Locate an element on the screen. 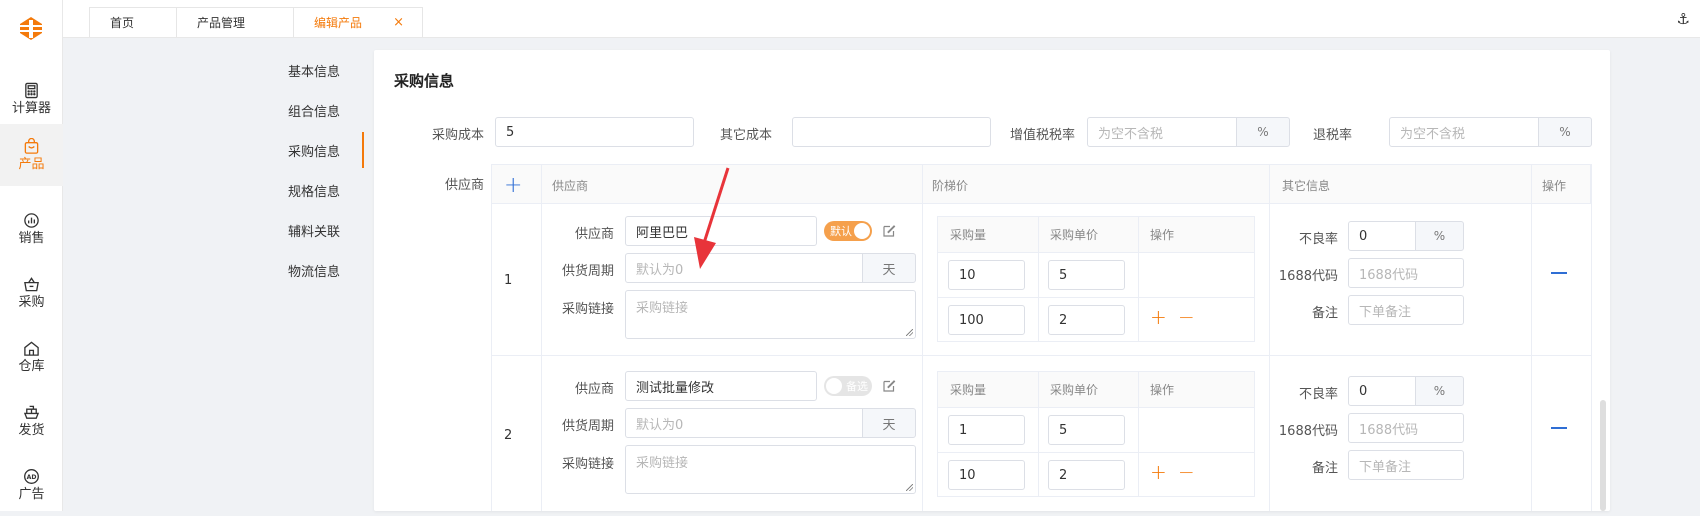 The image size is (1700, 516). row-index: 2 is located at coordinates (508, 435).